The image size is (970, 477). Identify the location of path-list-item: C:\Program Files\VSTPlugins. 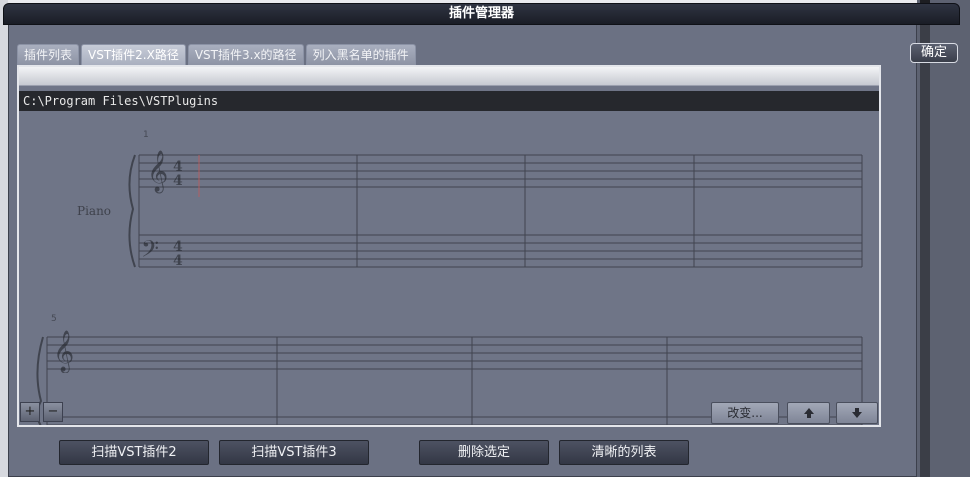
(449, 101).